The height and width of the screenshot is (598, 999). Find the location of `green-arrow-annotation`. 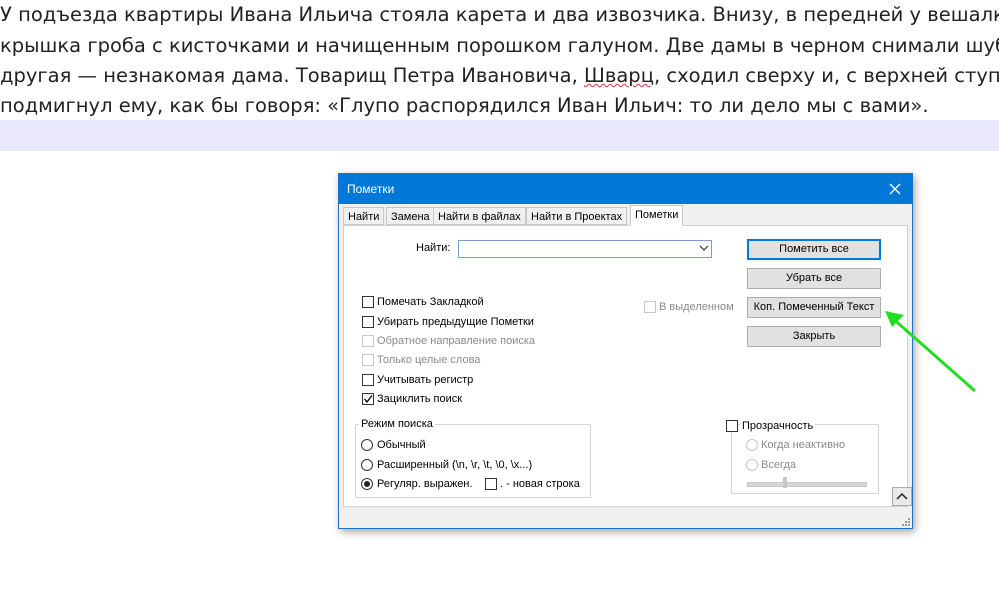

green-arrow-annotation is located at coordinates (930, 352).